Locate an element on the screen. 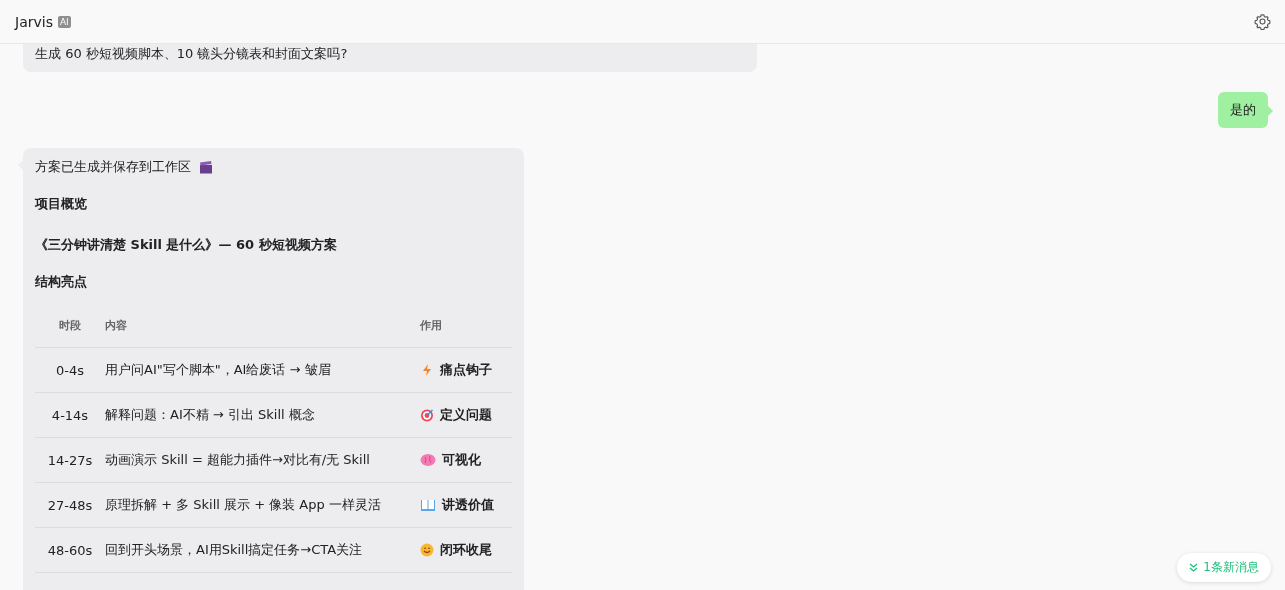  table-cell: 48-60s is located at coordinates (70, 550).